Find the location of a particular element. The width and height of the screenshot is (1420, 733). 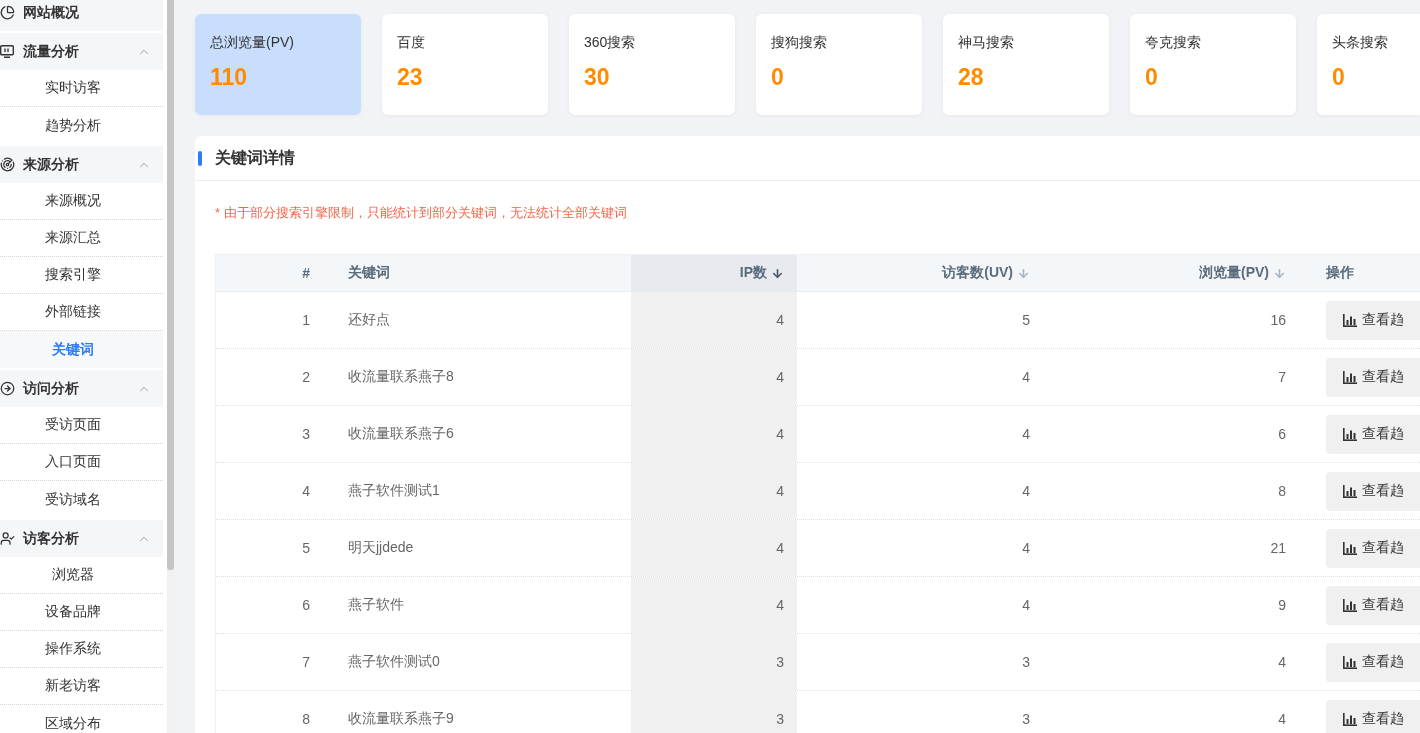

stat-value: 28 is located at coordinates (971, 77).